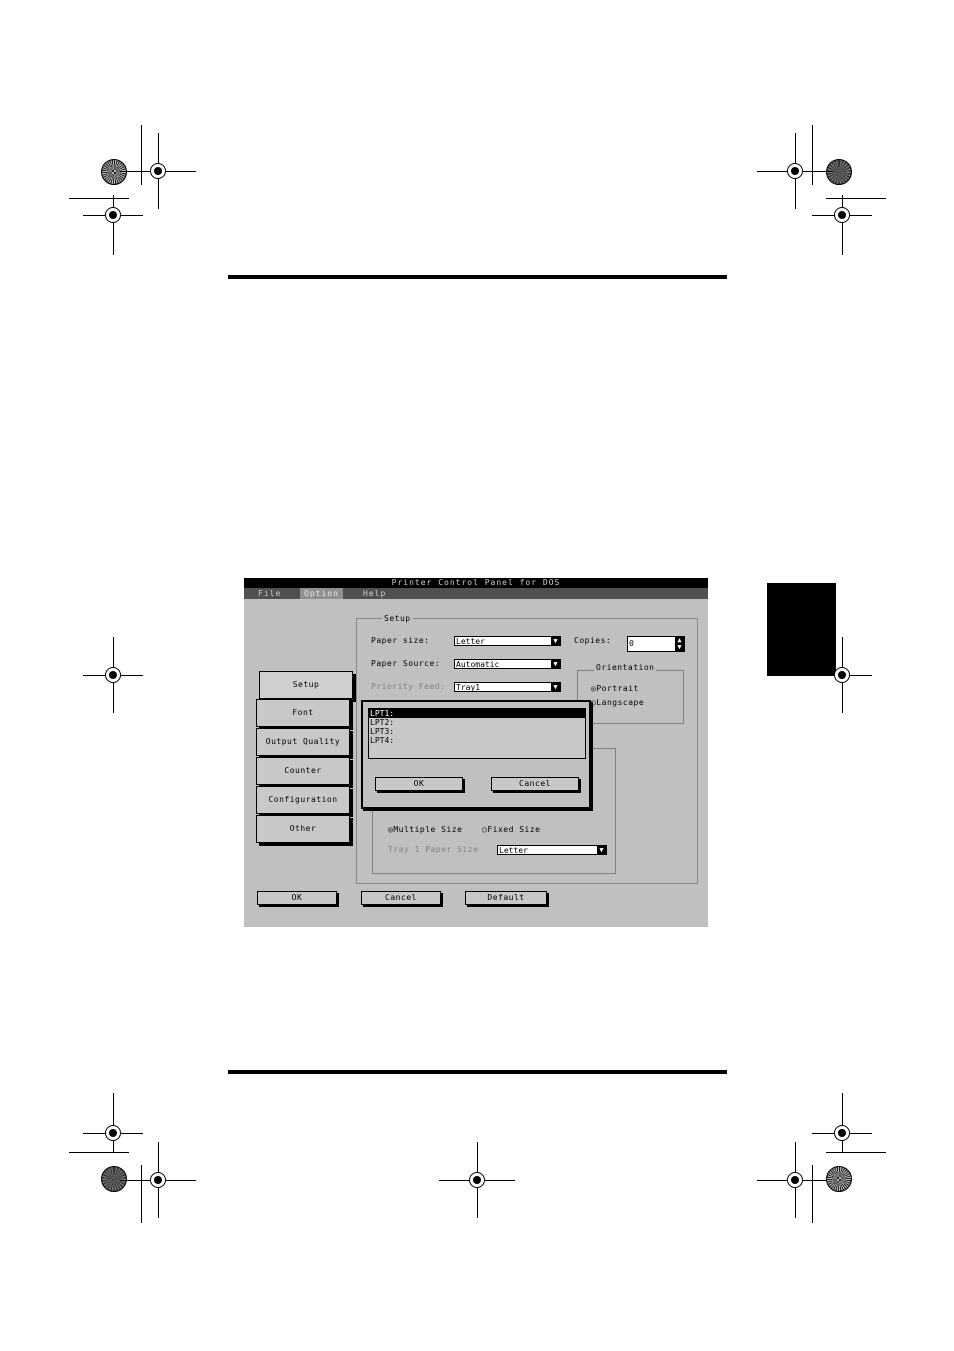 The height and width of the screenshot is (1351, 954). I want to click on list-item: LPT1:, so click(477, 713).